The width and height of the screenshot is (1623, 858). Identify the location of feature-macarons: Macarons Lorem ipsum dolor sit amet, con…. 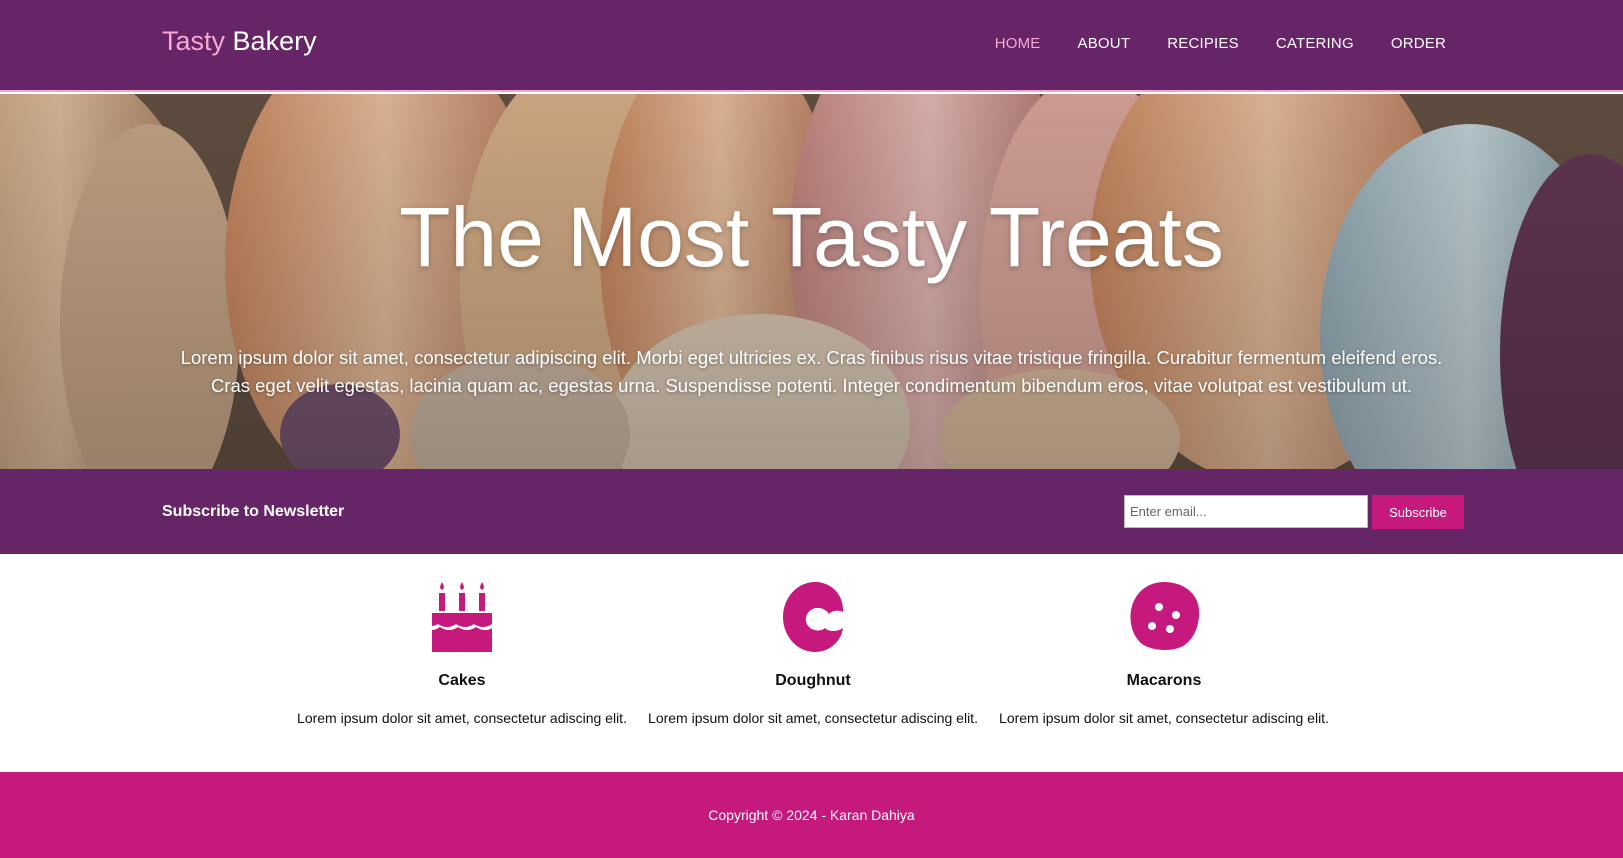
(1164, 653).